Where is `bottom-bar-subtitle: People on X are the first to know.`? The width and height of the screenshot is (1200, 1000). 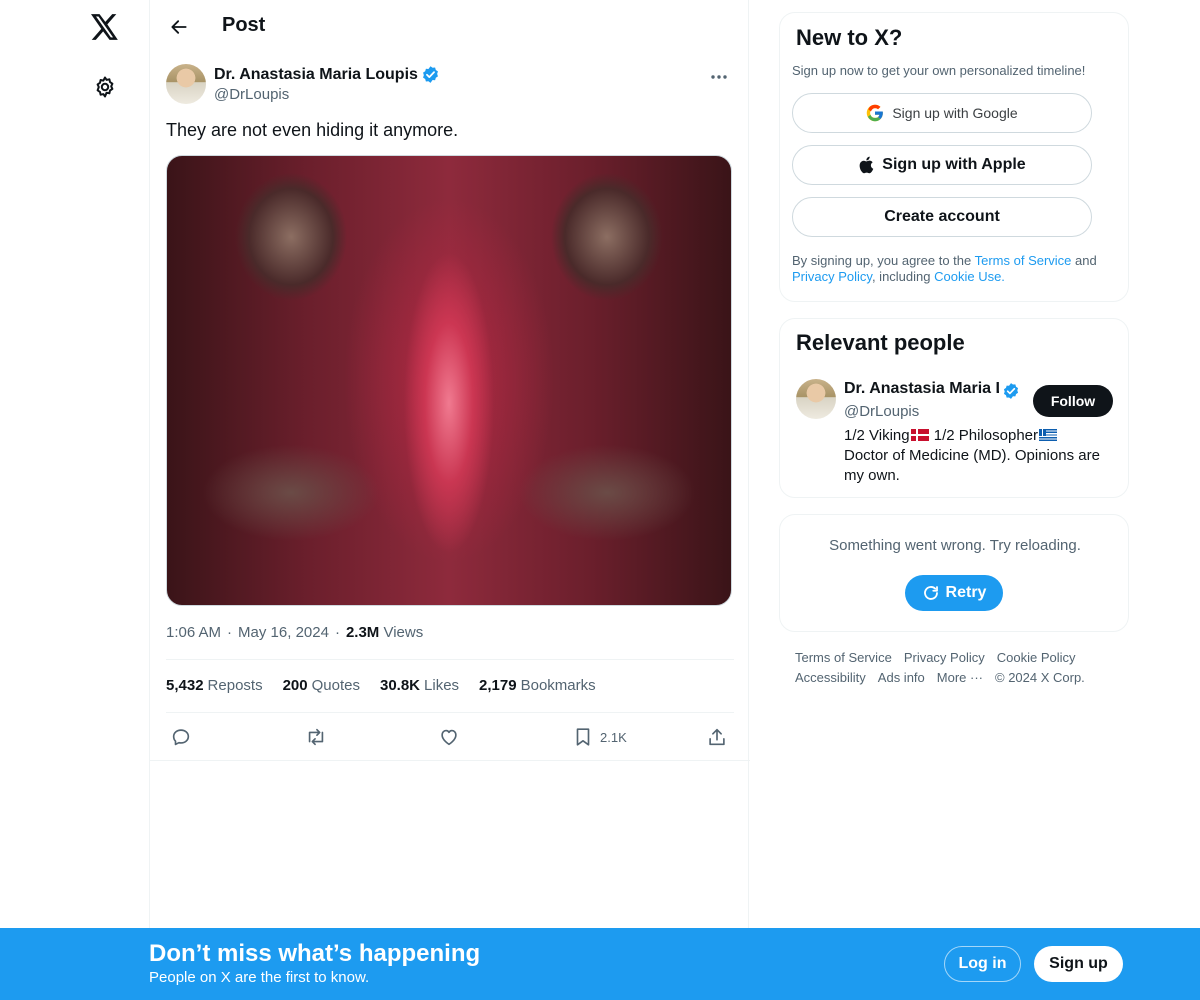
bottom-bar-subtitle: People on X are the first to know. is located at coordinates (259, 977).